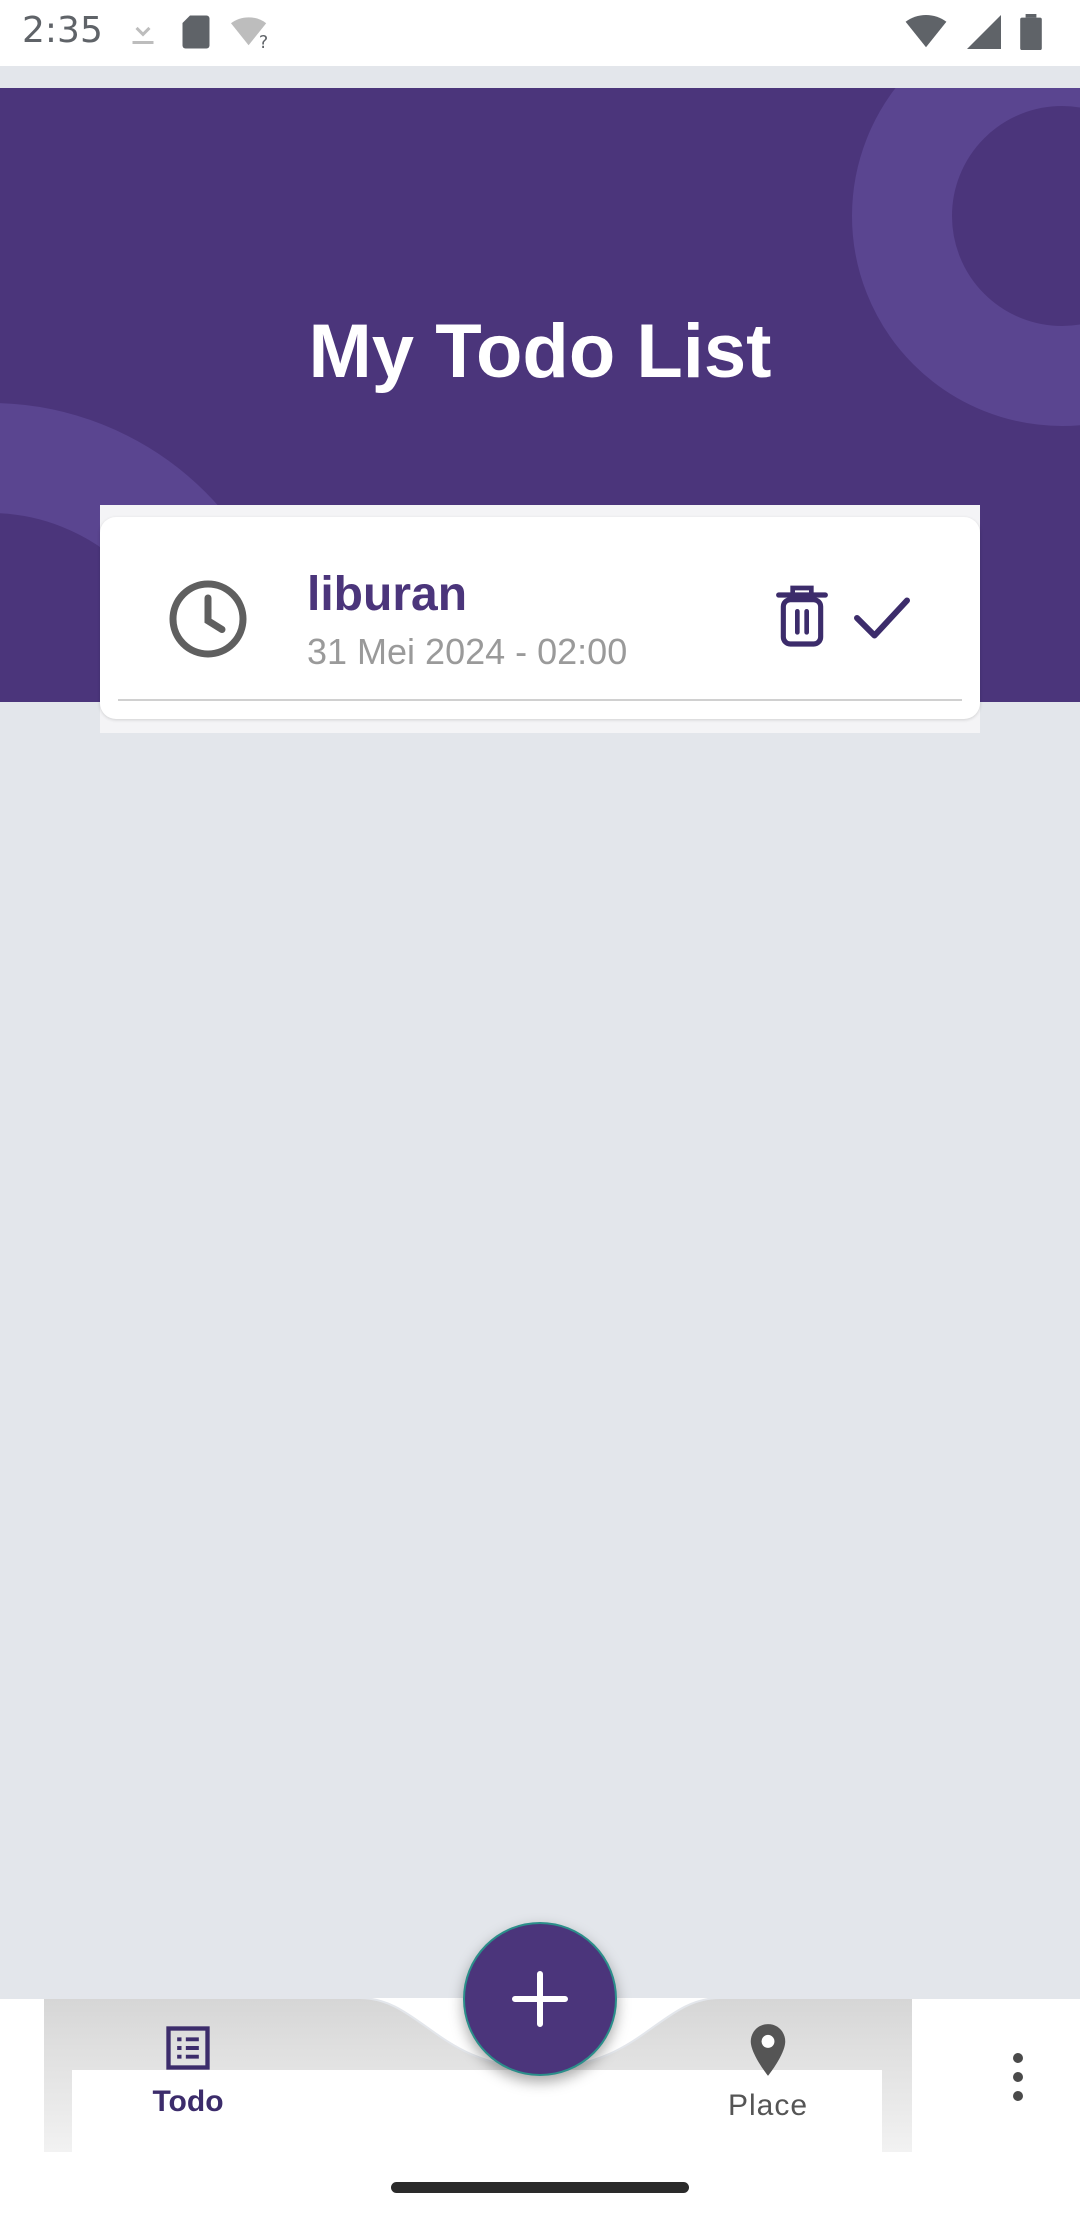 The image size is (1080, 2220). What do you see at coordinates (540, 33) in the screenshot?
I see `status-bar: 2:35 ?` at bounding box center [540, 33].